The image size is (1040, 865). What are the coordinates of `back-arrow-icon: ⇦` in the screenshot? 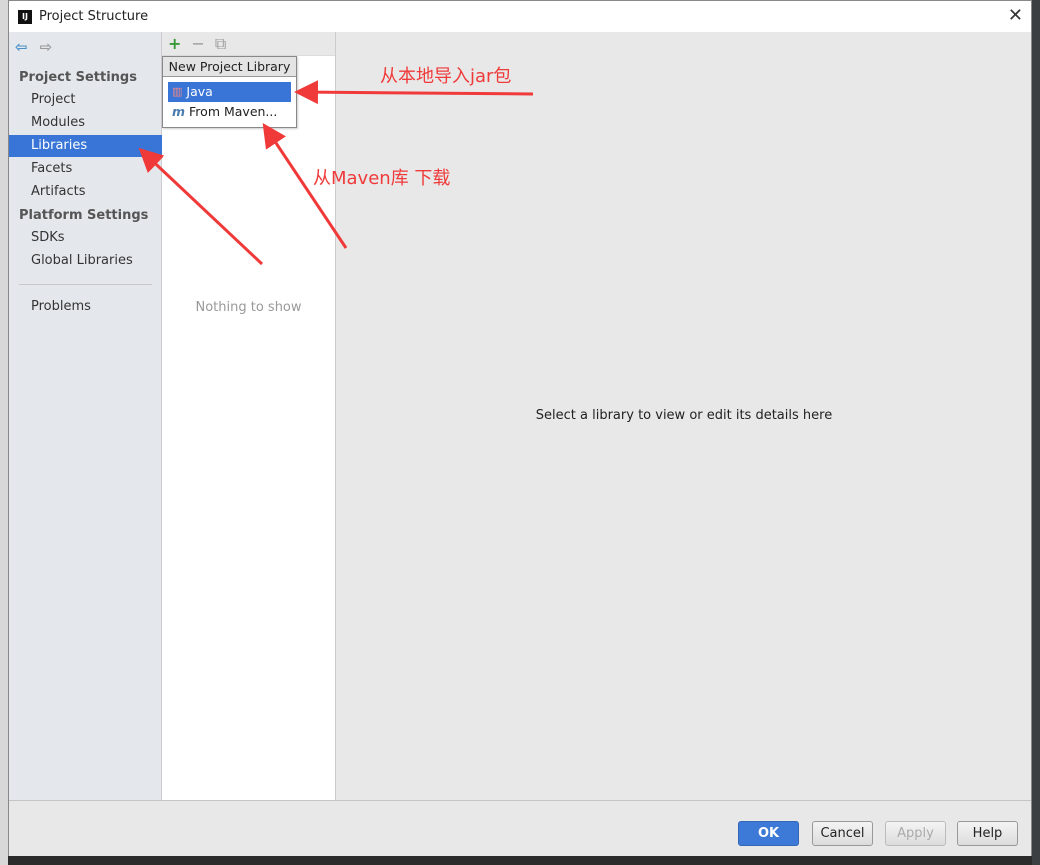 It's located at (21, 47).